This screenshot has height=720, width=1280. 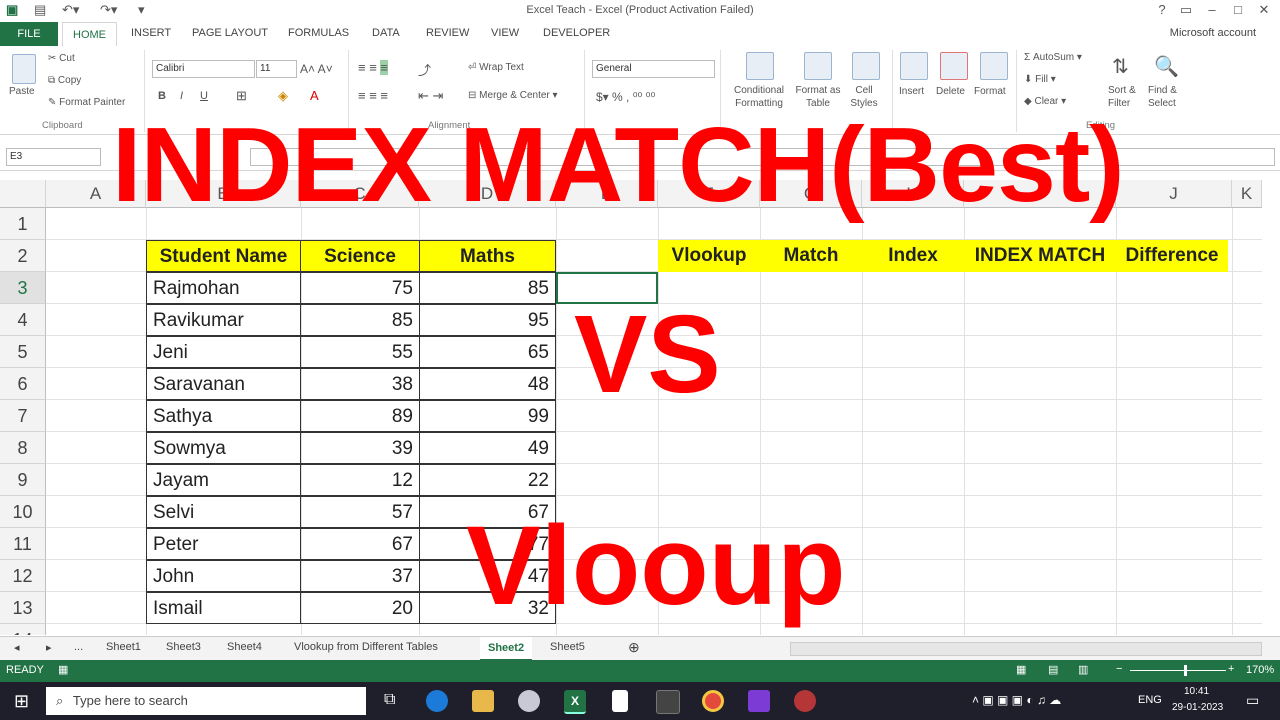 I want to click on edge-browser-icon, so click(x=437, y=701).